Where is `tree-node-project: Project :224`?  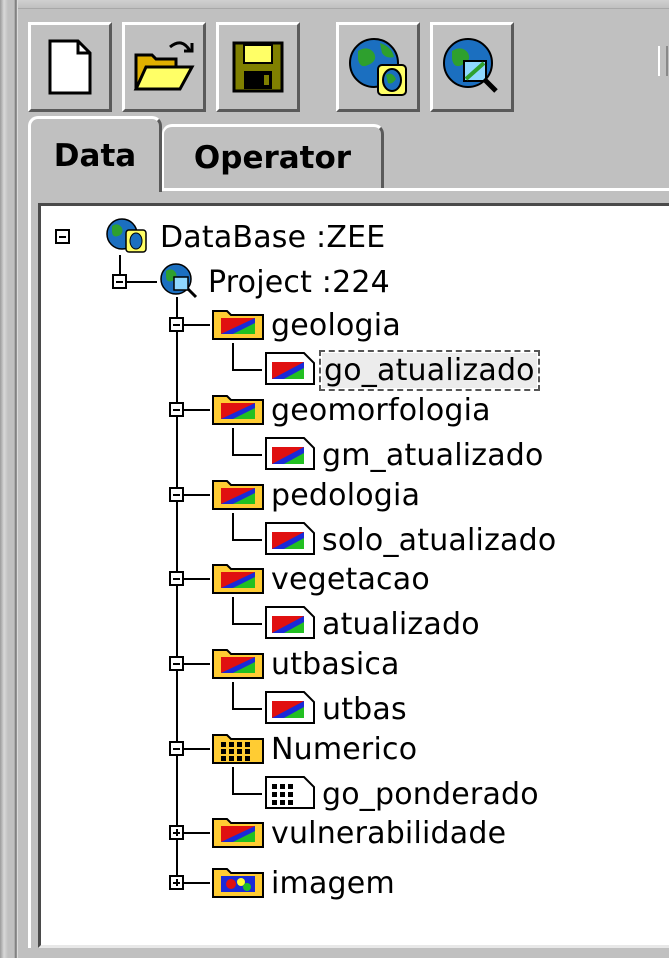
tree-node-project: Project :224 is located at coordinates (274, 282).